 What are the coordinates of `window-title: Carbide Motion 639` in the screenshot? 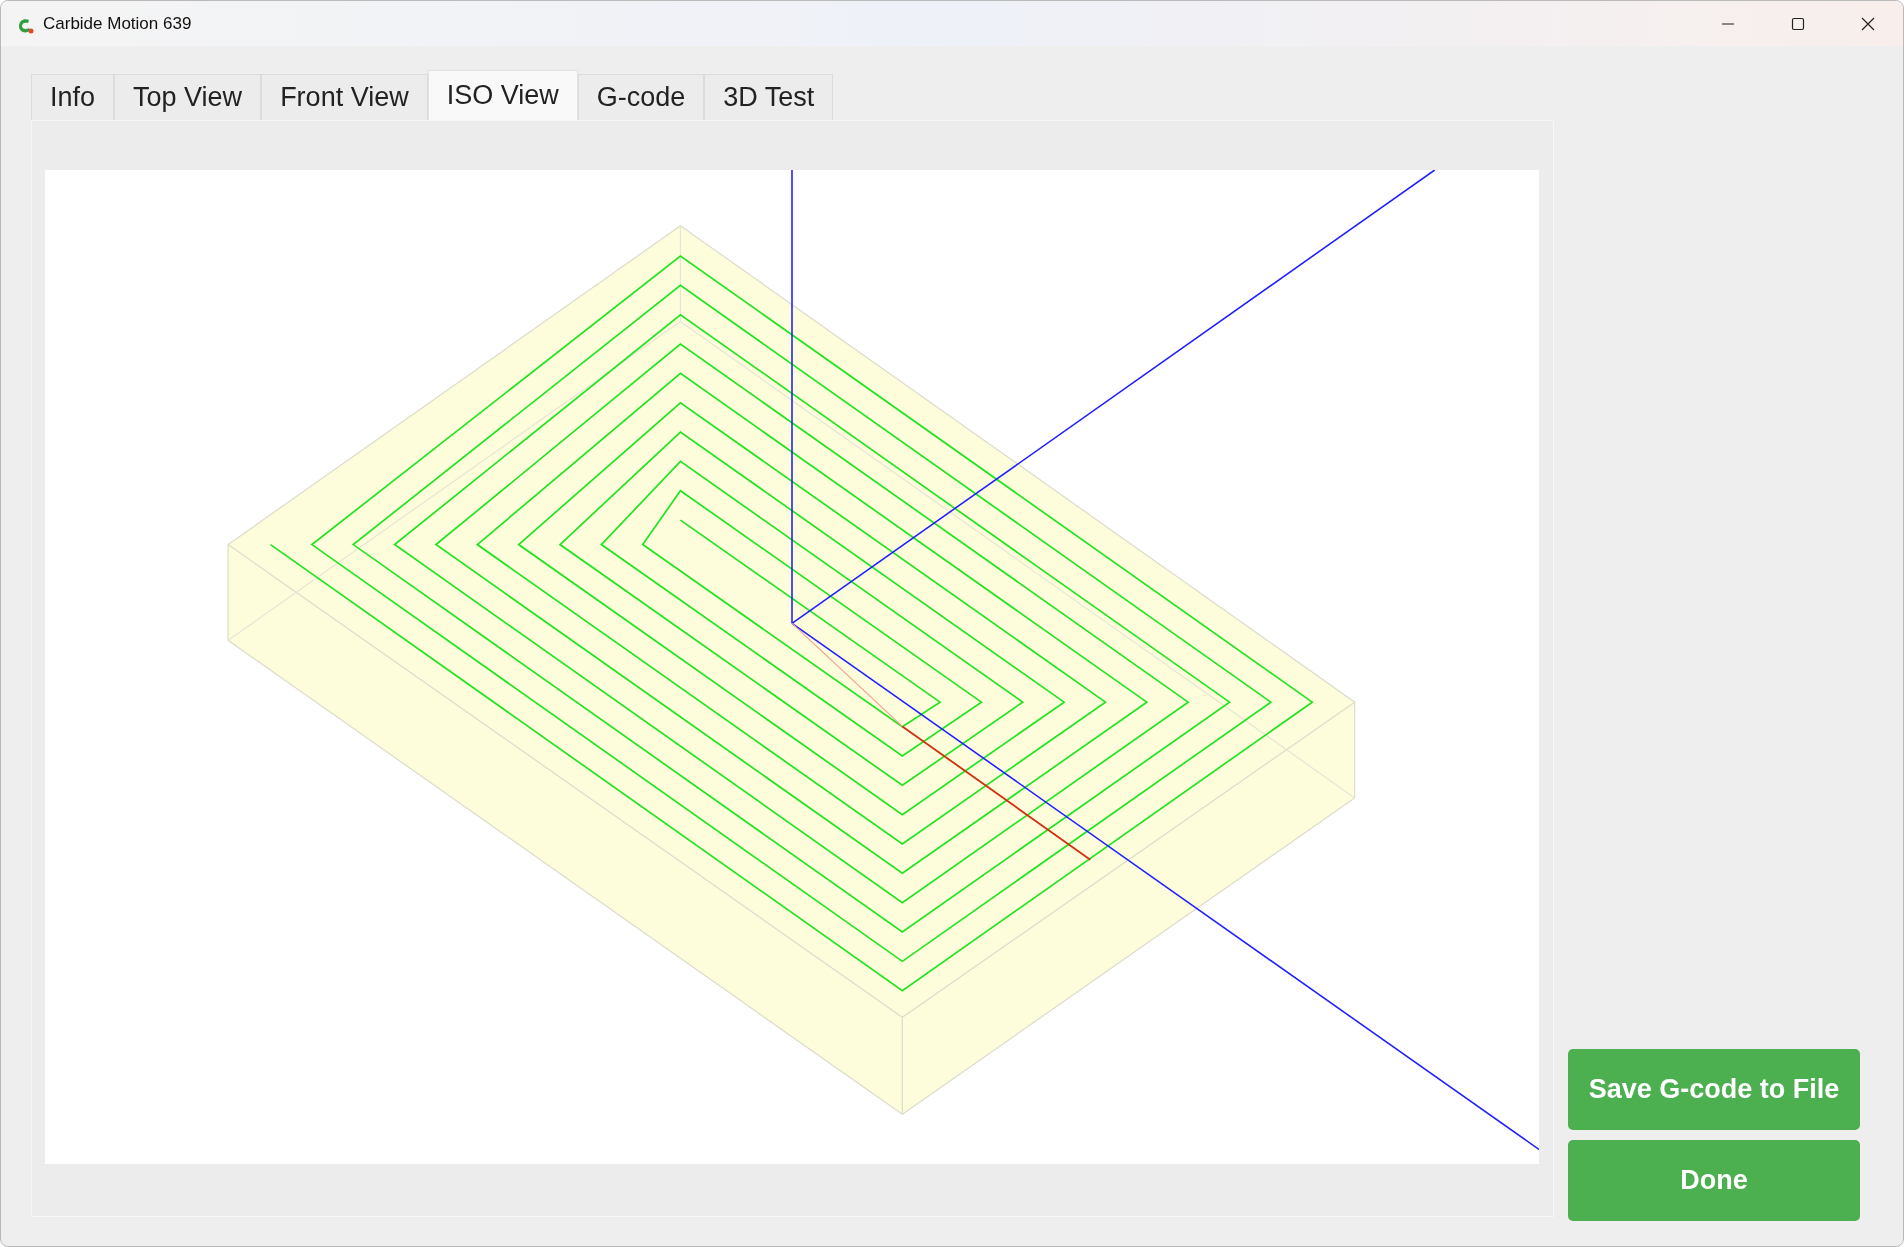 It's located at (117, 23).